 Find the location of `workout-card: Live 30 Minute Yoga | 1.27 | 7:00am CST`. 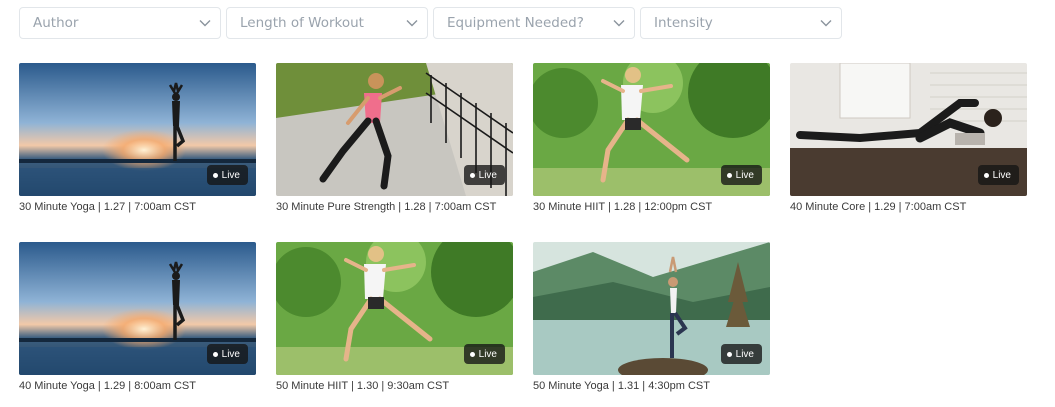

workout-card: Live 30 Minute Yoga | 1.27 | 7:00am CST is located at coordinates (137, 138).